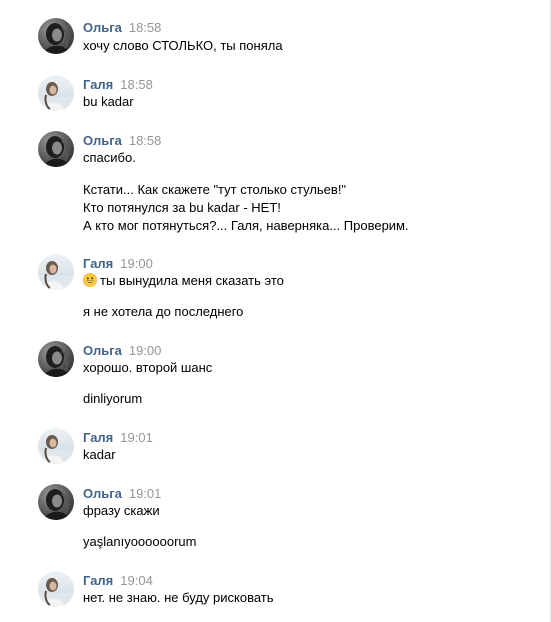 The height and width of the screenshot is (622, 551). Describe the element at coordinates (148, 367) in the screenshot. I see `message-text: хорошо. второй шанс` at that location.